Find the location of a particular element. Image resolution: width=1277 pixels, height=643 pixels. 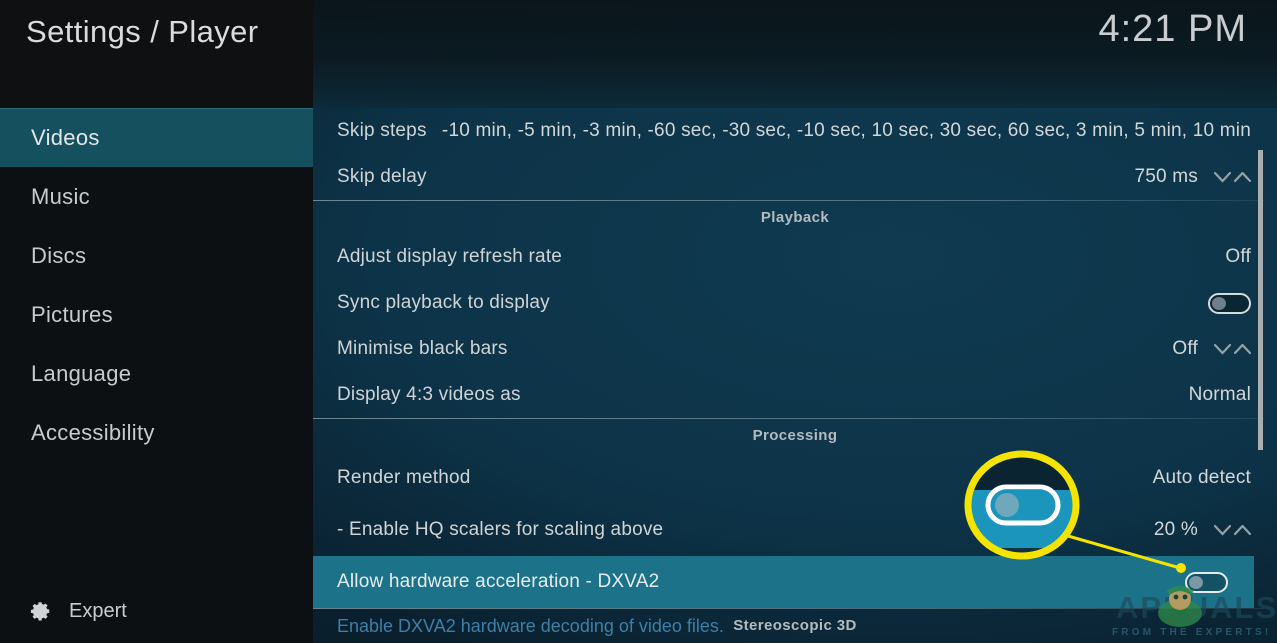

toggle-knob is located at coordinates (1219, 303).